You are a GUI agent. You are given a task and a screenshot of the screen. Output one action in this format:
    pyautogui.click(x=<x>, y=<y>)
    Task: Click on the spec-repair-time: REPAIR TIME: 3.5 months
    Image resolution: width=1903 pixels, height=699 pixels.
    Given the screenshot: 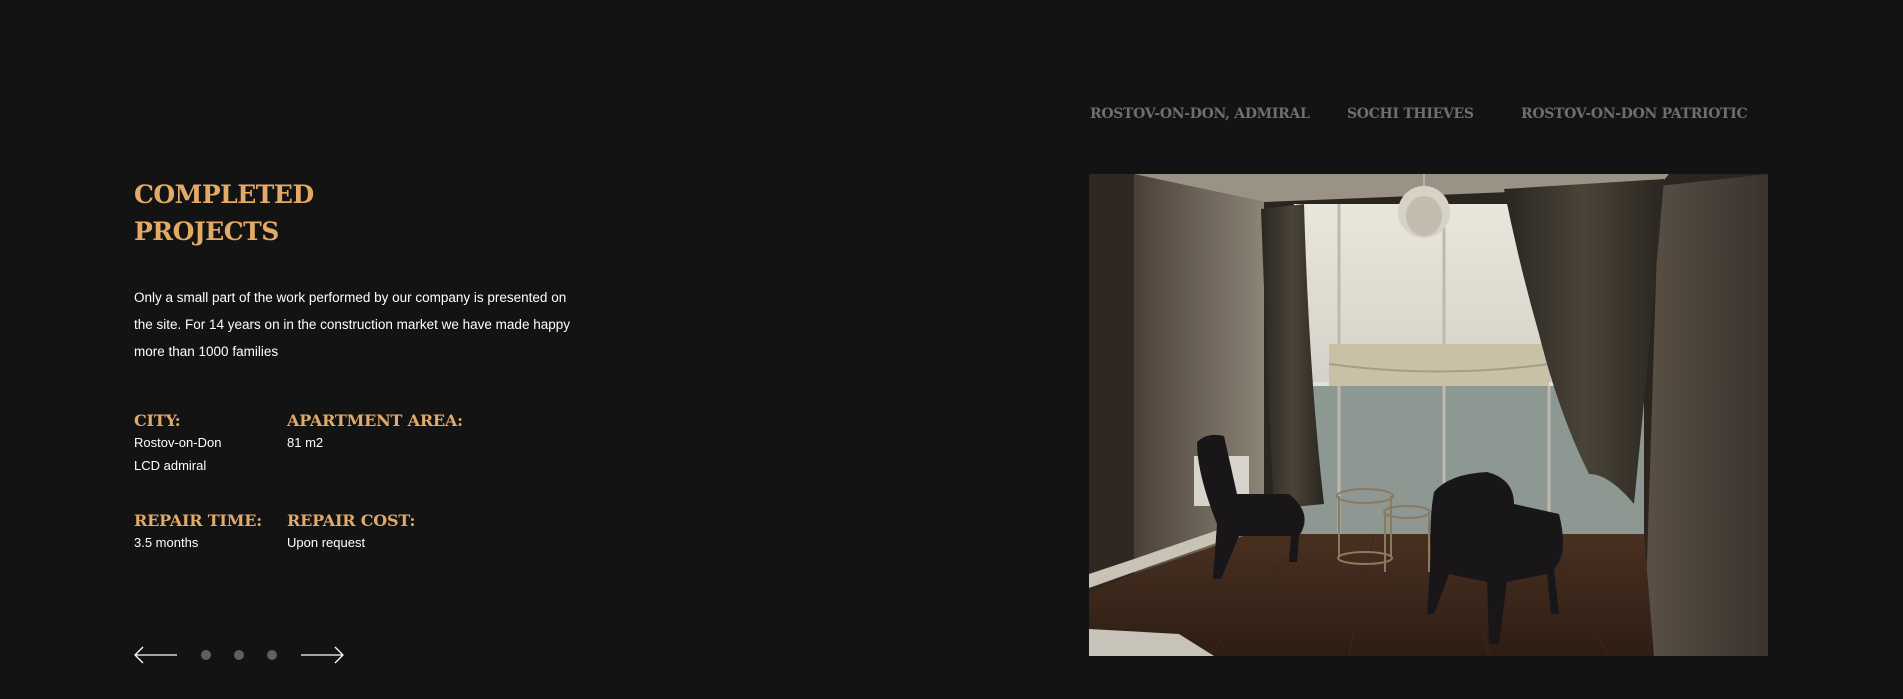 What is the action you would take?
    pyautogui.click(x=198, y=532)
    